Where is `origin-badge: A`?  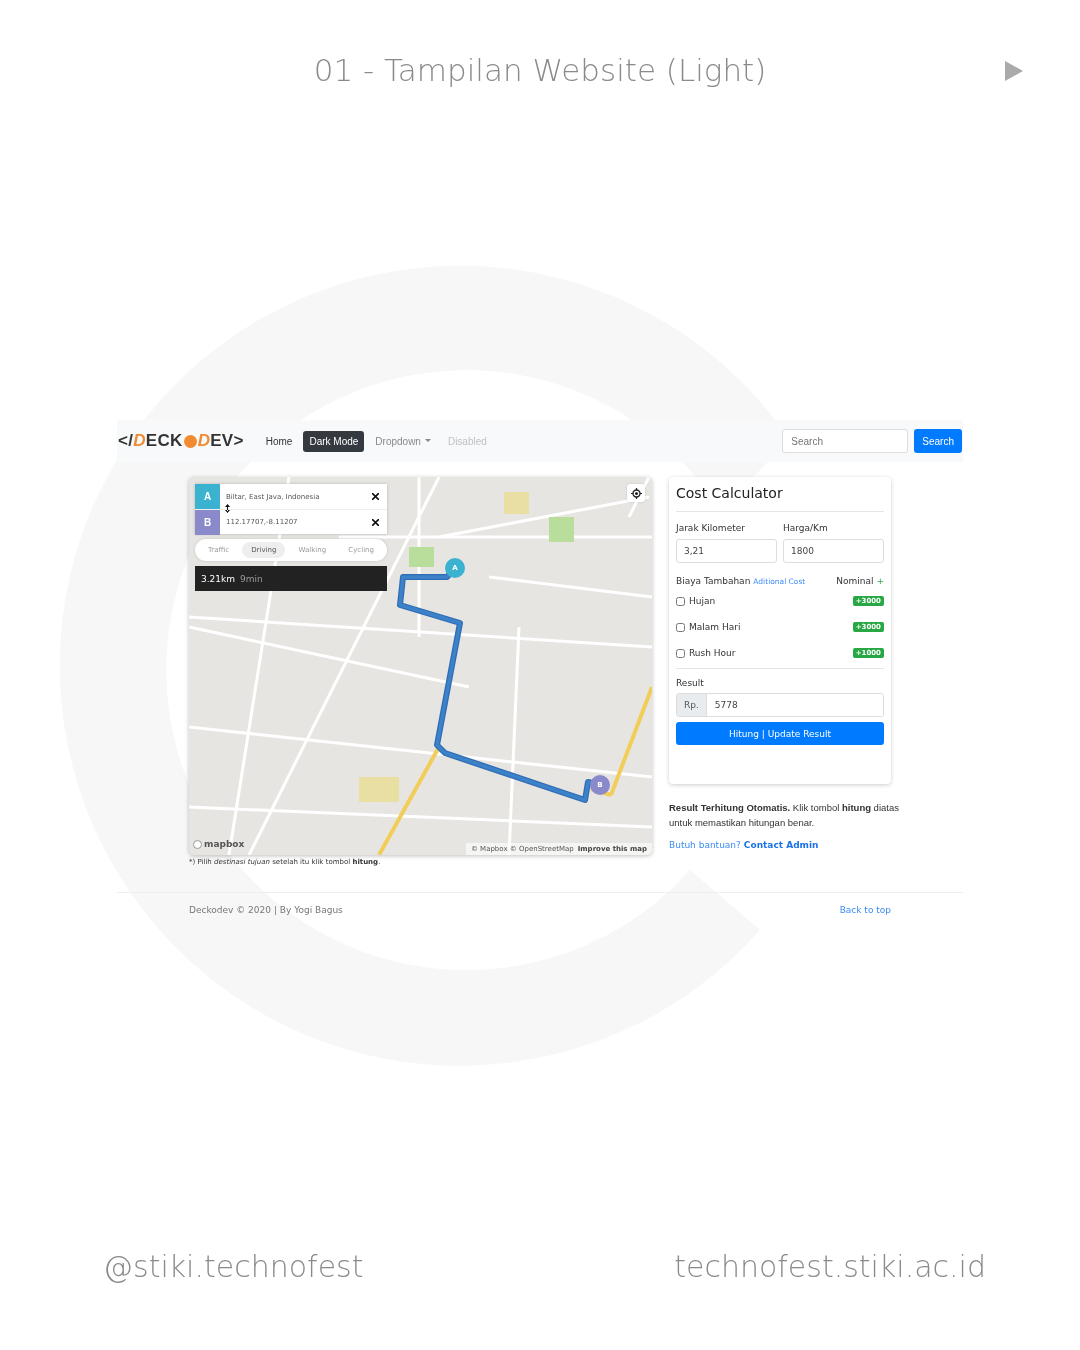 origin-badge: A is located at coordinates (207, 496).